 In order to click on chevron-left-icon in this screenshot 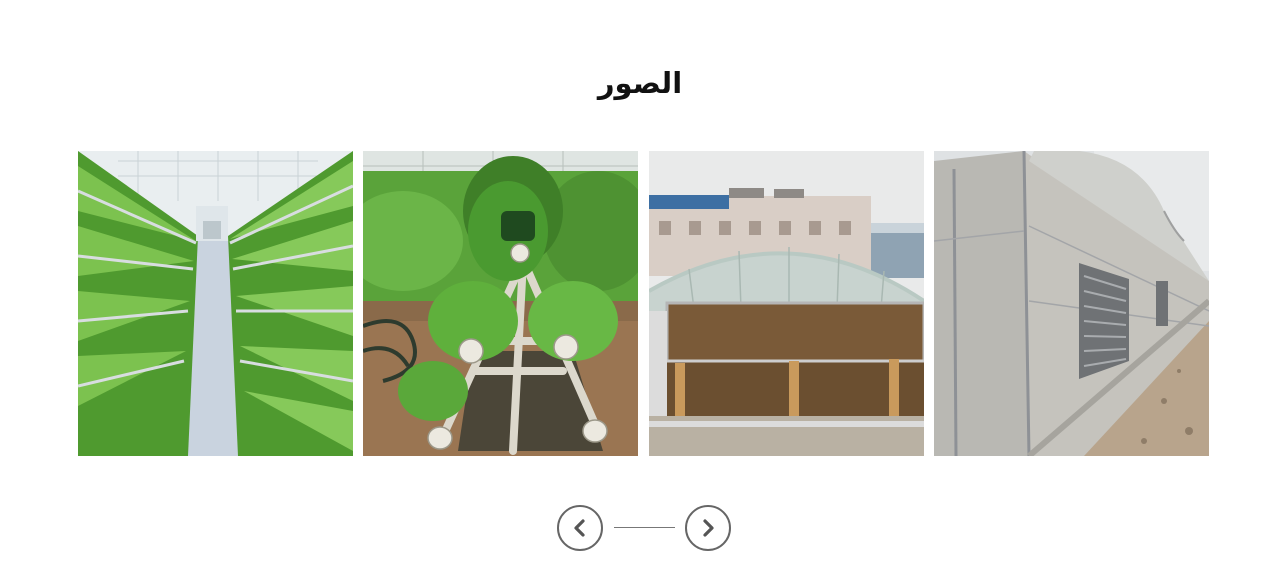, I will do `click(579, 528)`.